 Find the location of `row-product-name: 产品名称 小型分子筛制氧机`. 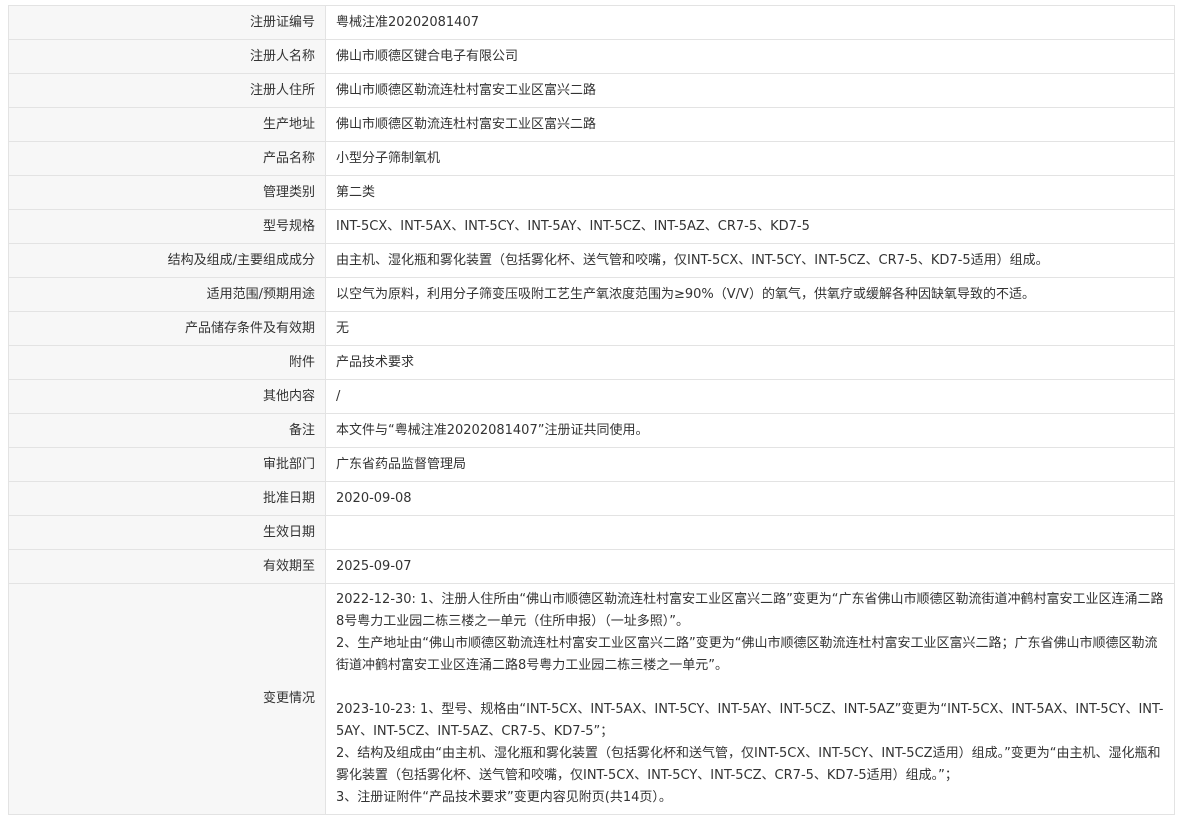

row-product-name: 产品名称 小型分子筛制氧机 is located at coordinates (591, 158).